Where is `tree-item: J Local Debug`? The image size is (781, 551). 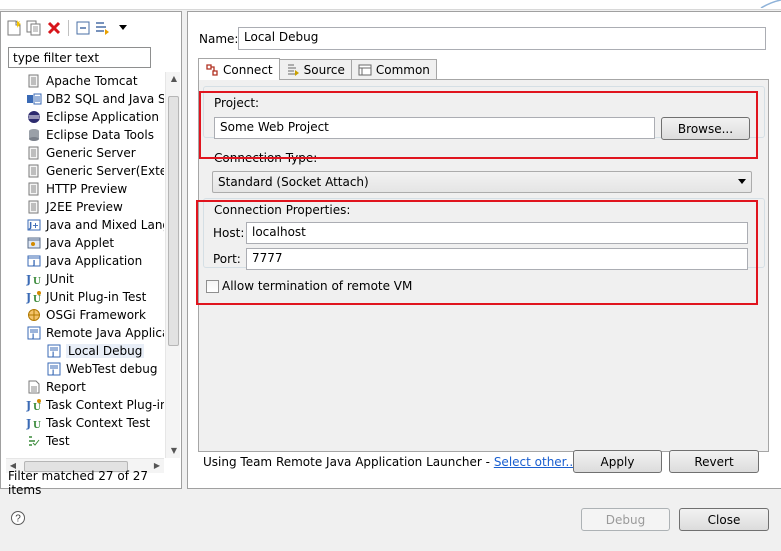 tree-item: J Local Debug is located at coordinates (95, 351).